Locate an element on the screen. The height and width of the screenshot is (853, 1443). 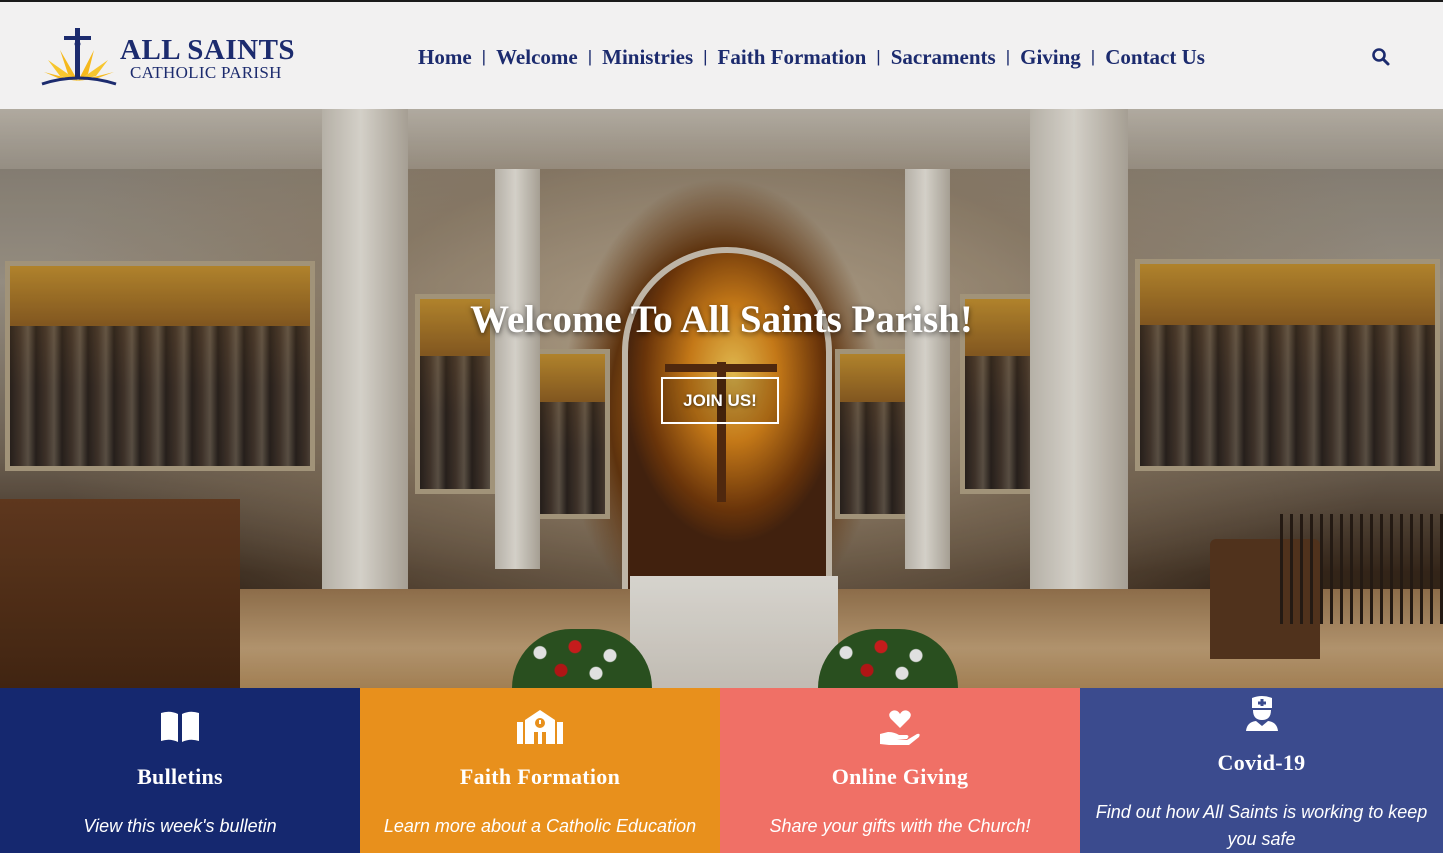
nurse-icon is located at coordinates (1261, 713).